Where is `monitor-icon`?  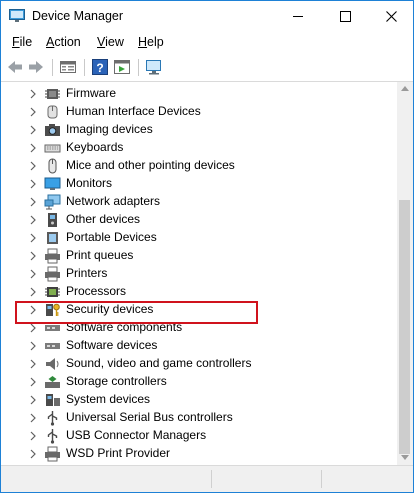
monitor-icon is located at coordinates (52, 183).